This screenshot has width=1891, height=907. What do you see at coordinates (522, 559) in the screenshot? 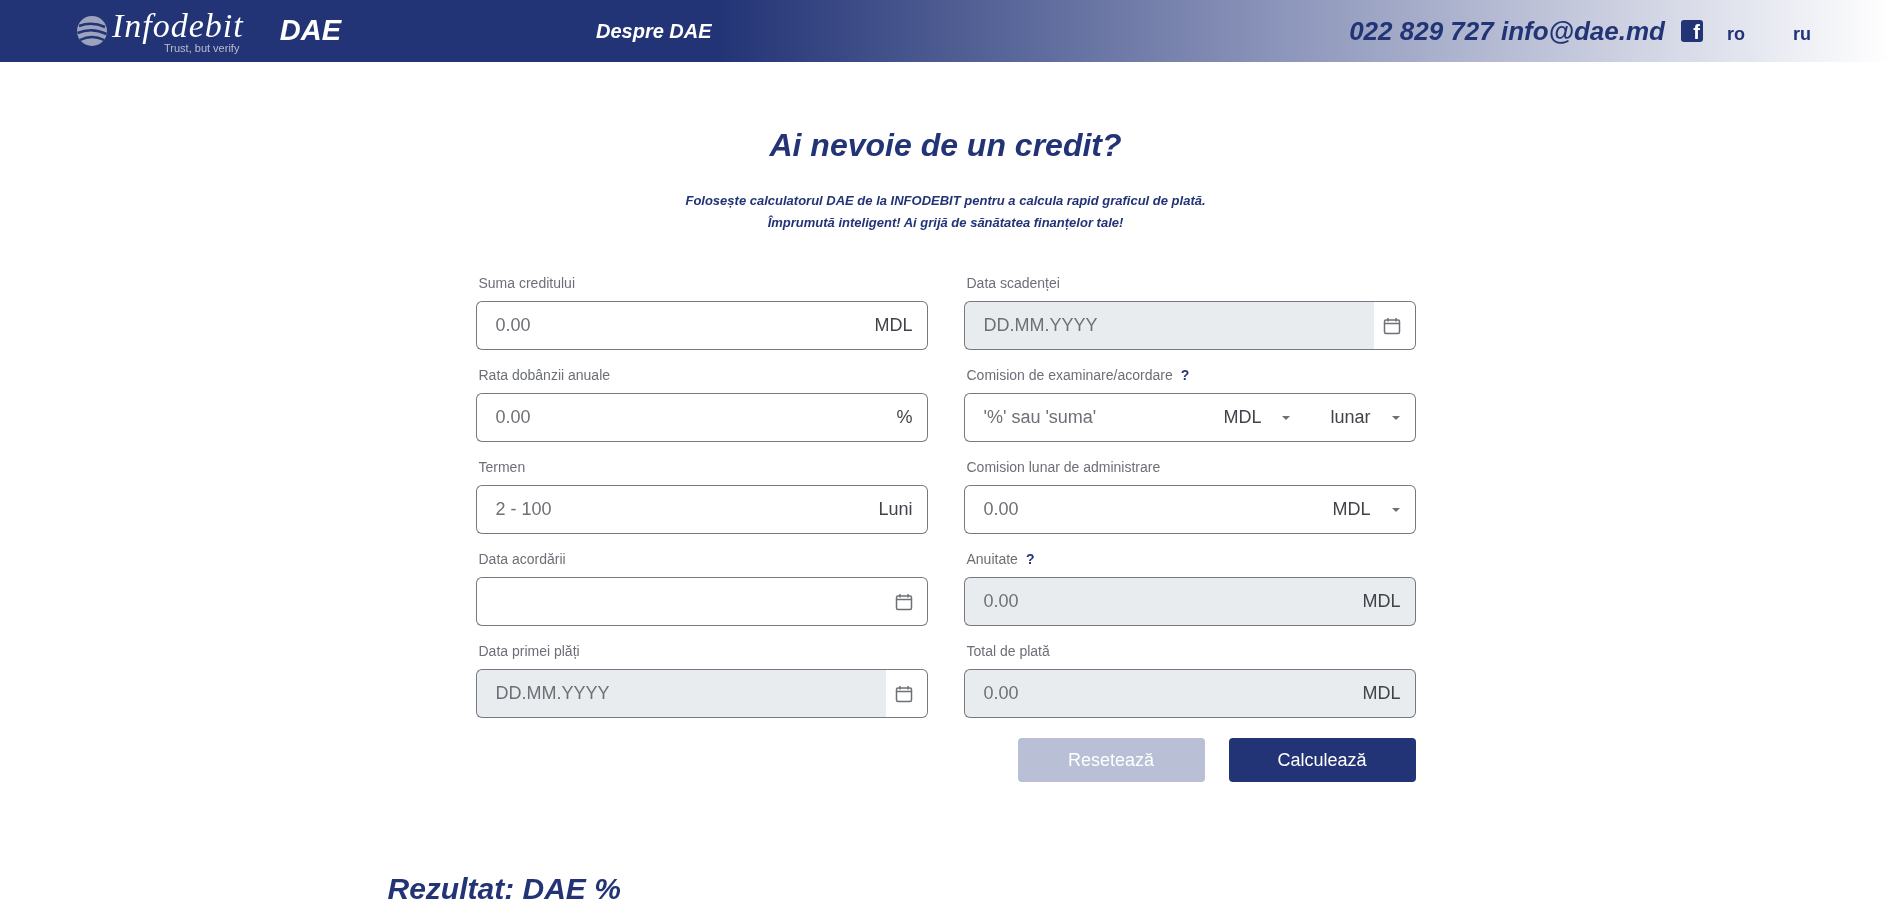
I see `field-label: Data acordării` at bounding box center [522, 559].